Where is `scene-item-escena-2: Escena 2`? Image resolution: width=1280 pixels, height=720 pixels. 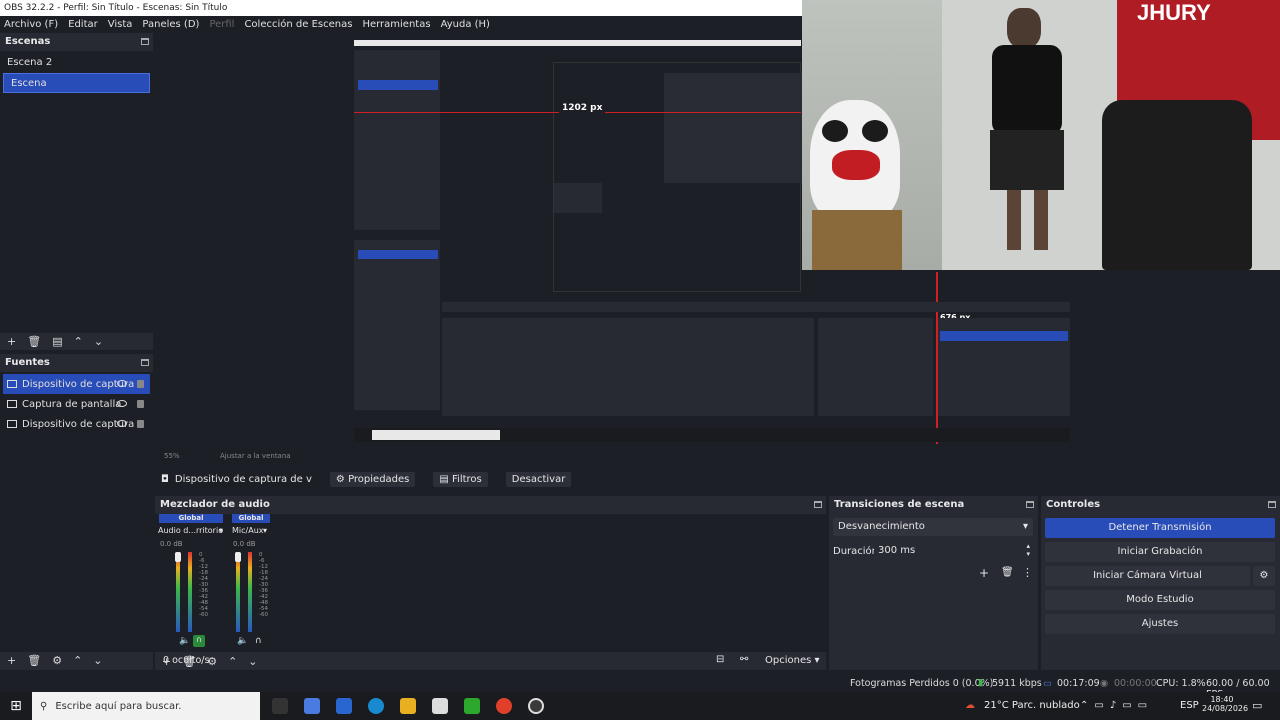 scene-item-escena-2: Escena 2 is located at coordinates (76, 63).